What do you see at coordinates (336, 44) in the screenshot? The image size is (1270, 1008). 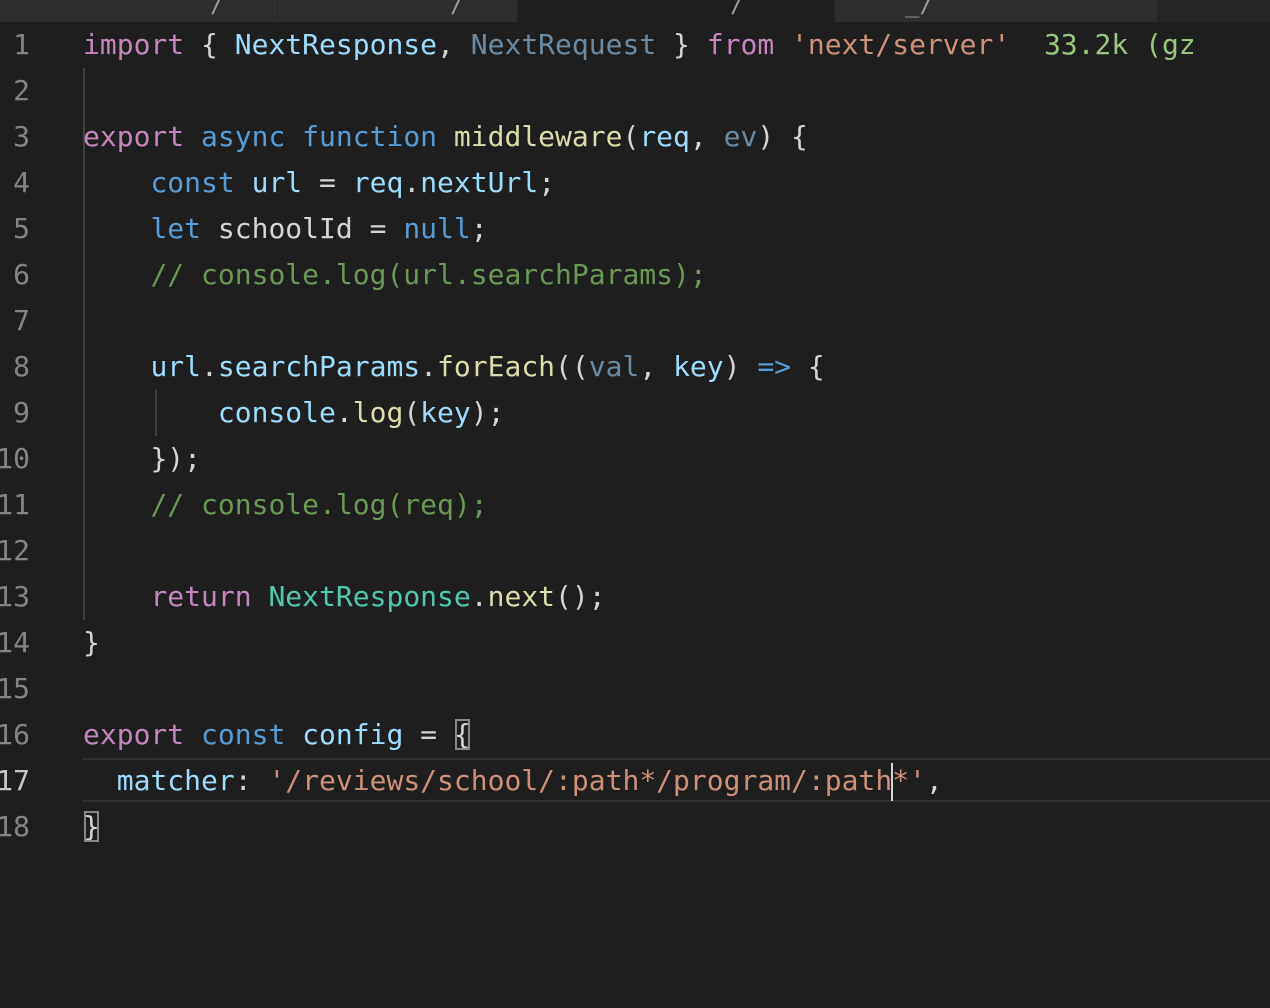 I see `code-token: NextResponse` at bounding box center [336, 44].